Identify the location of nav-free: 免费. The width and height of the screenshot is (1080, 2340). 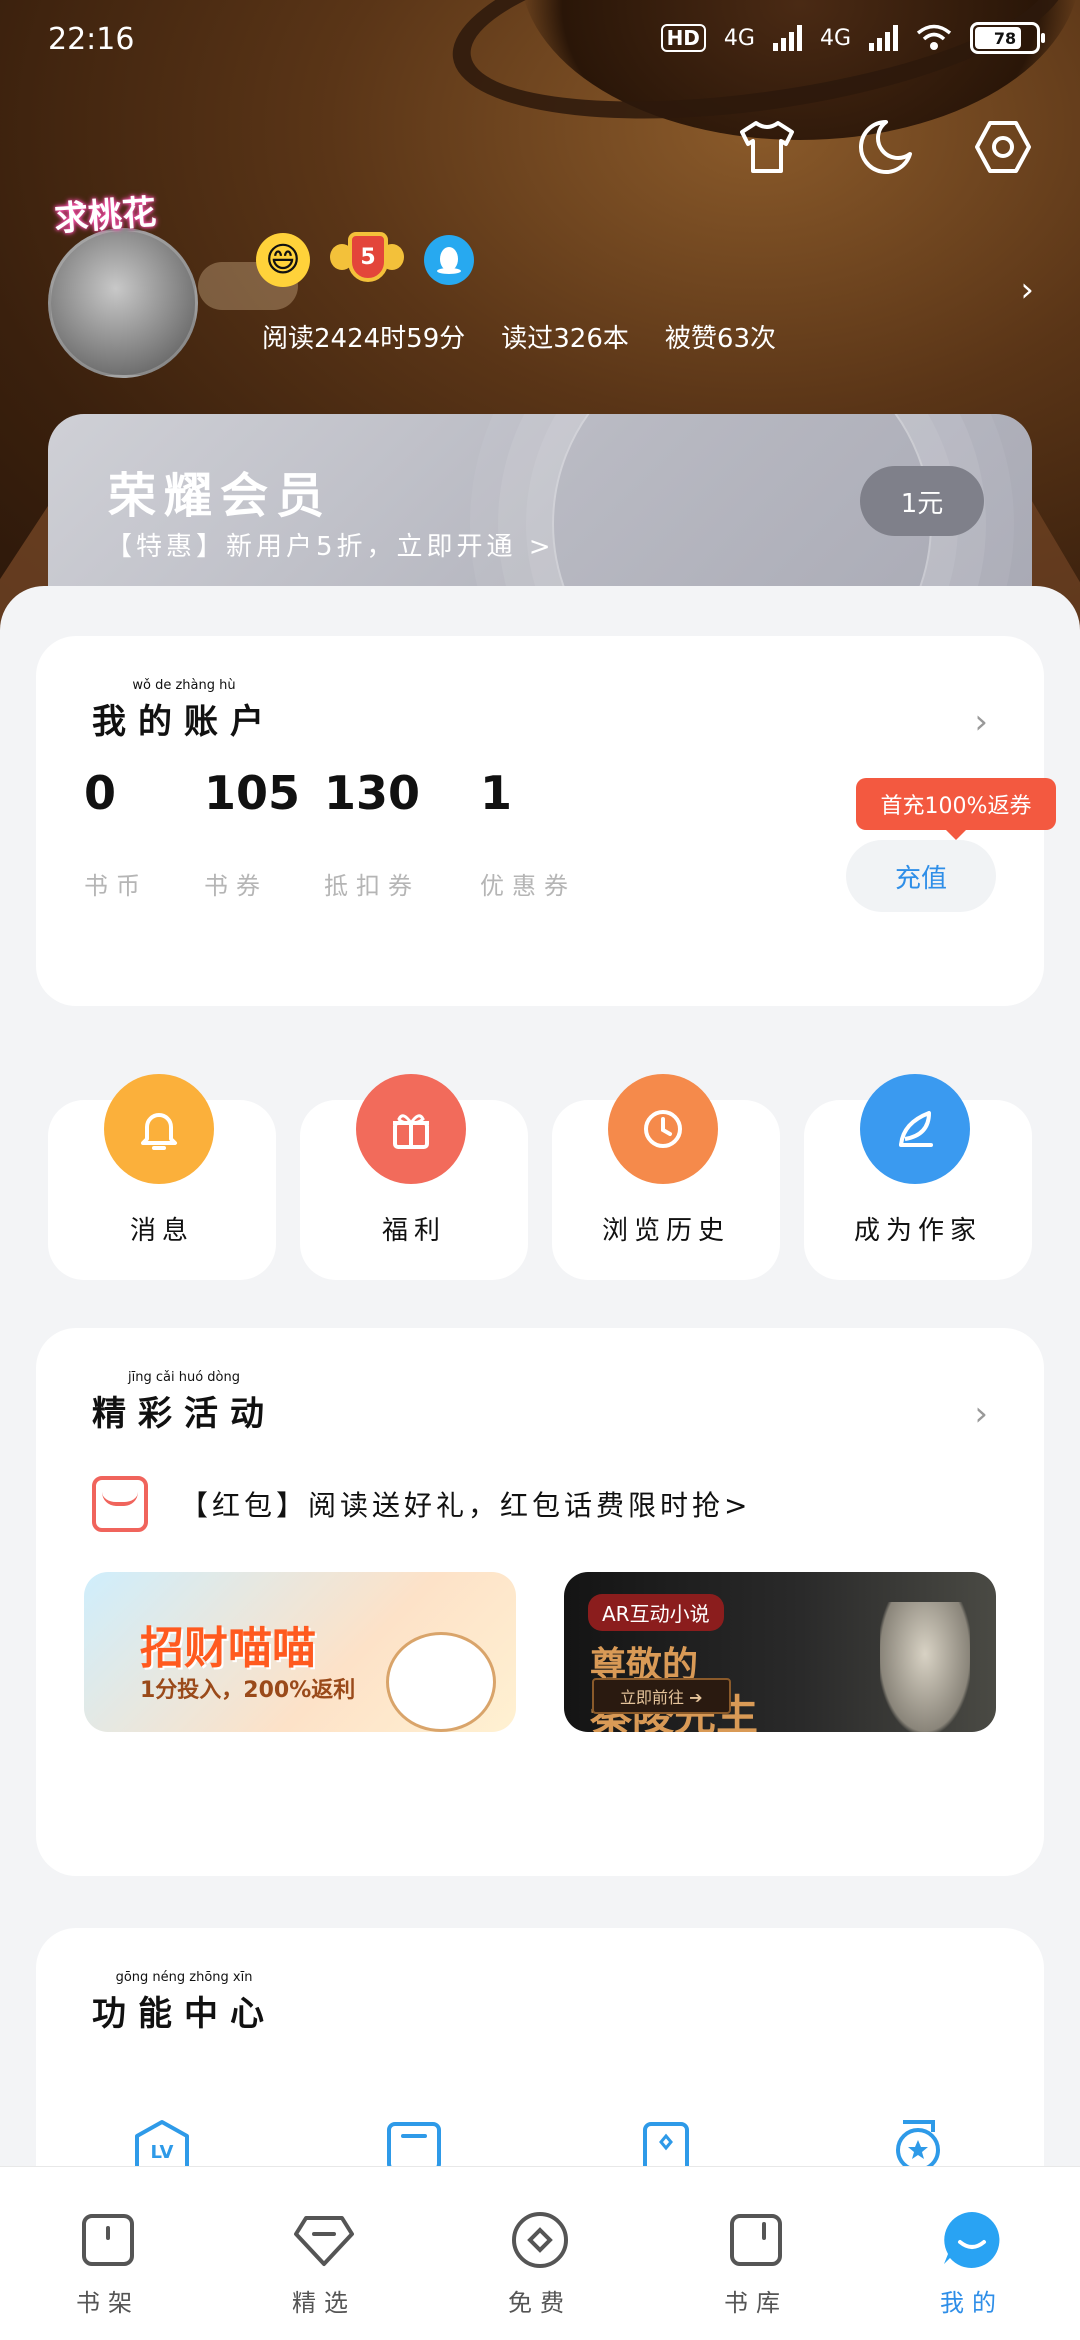
(540, 2253).